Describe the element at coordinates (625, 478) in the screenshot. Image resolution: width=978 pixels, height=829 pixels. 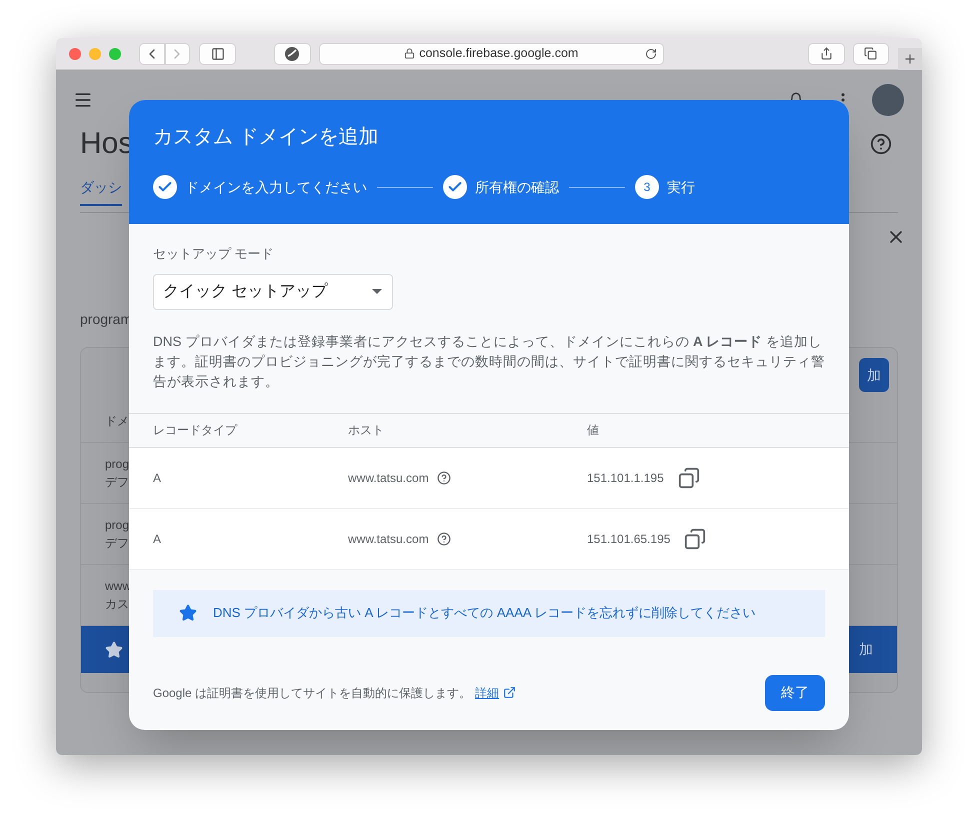
I see `table-cell-text: 151.101.1.195` at that location.